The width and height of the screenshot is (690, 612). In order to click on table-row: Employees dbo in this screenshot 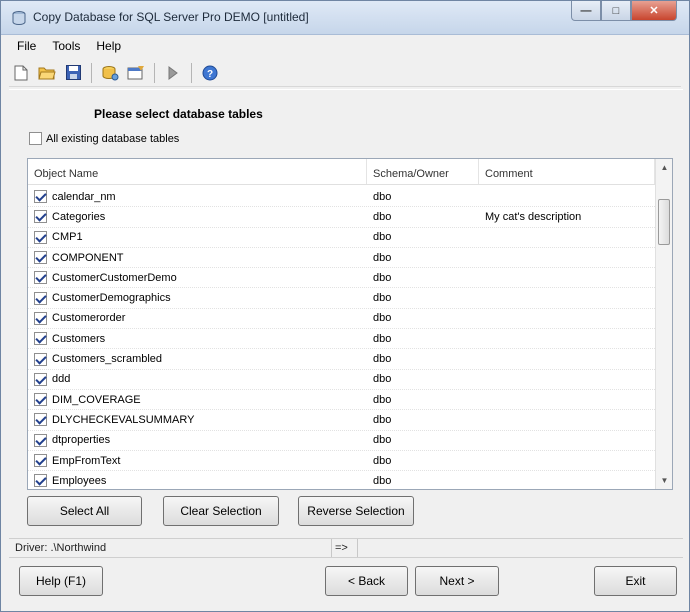, I will do `click(341, 480)`.